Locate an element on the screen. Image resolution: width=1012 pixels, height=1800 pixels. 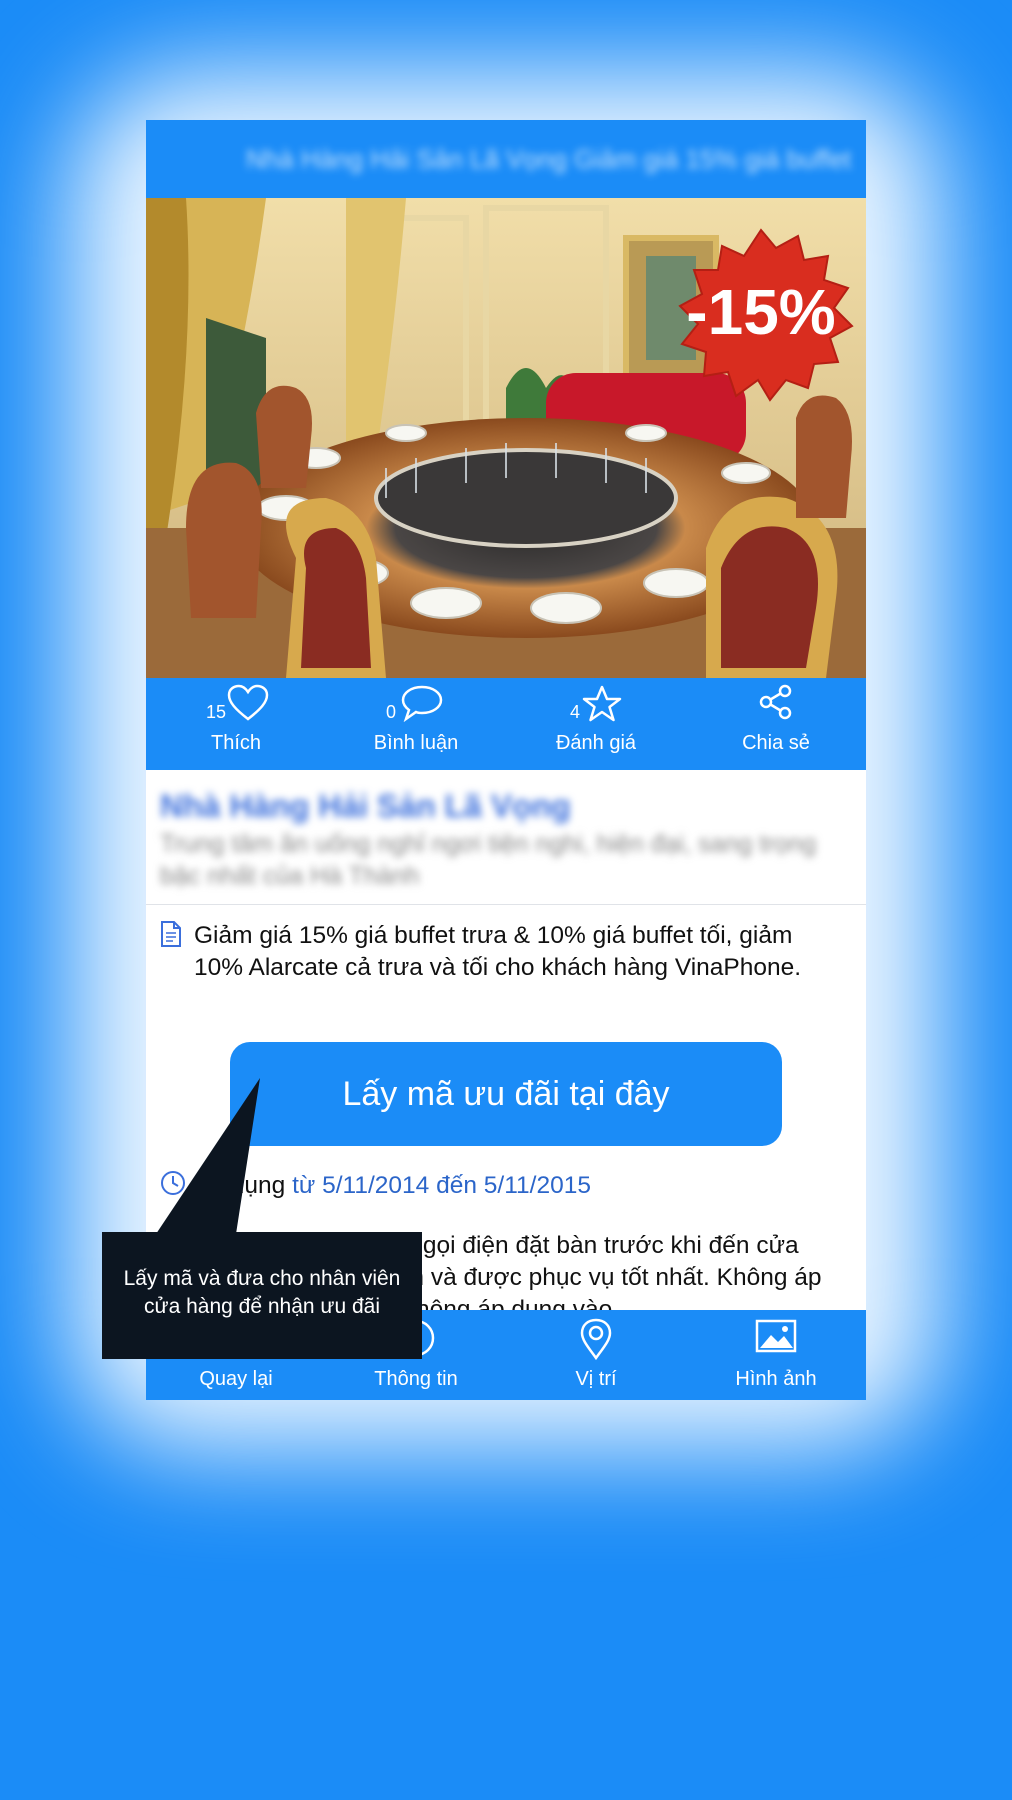
nav-location: Vị trí is located at coordinates (596, 1355).